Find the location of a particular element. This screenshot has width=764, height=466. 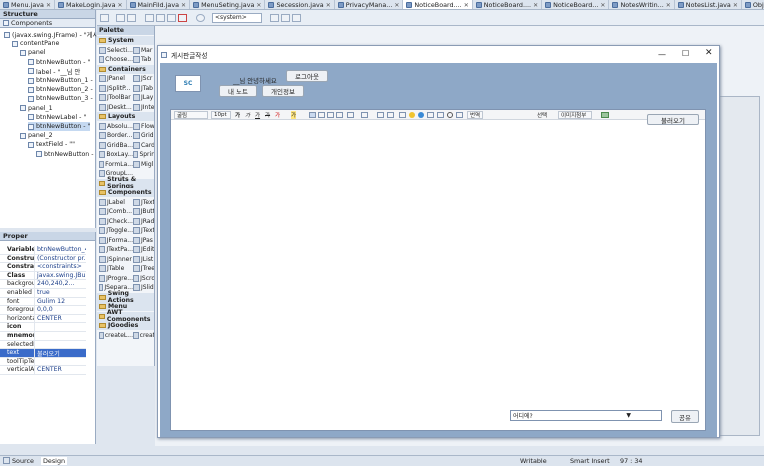

paste-icon is located at coordinates (171, 18).